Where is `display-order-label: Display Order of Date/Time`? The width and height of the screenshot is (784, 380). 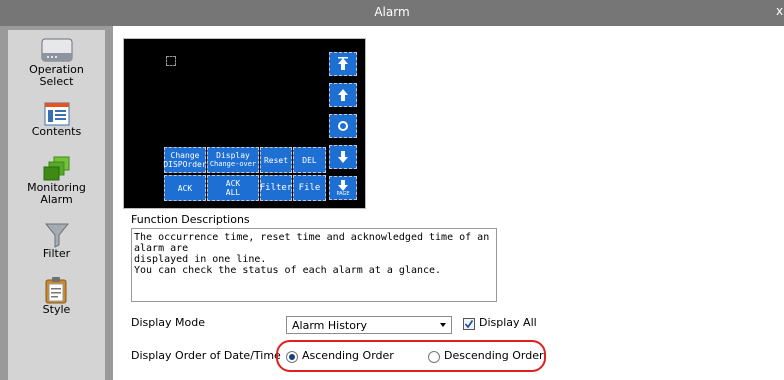
display-order-label: Display Order of Date/Time is located at coordinates (206, 355).